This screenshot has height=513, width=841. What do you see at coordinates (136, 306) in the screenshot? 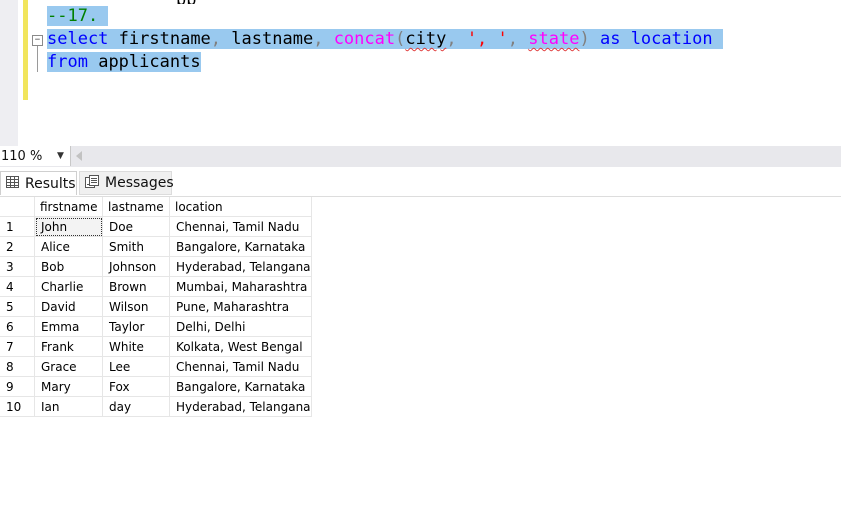
I see `table-cell: Wilson` at bounding box center [136, 306].